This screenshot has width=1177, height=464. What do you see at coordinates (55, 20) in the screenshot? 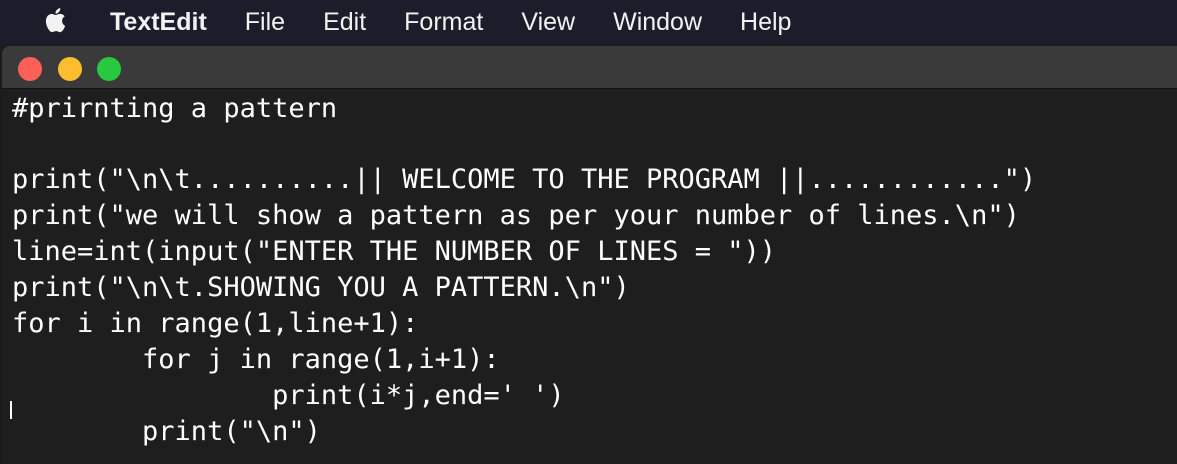
I see `apple-logo-icon` at bounding box center [55, 20].